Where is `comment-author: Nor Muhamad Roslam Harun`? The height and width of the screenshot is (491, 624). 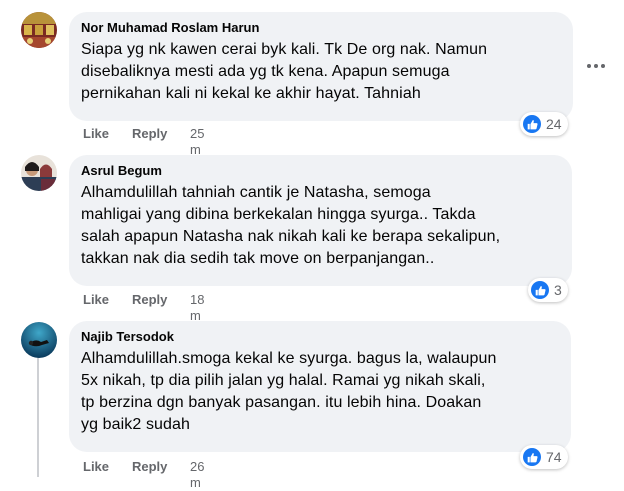 comment-author: Nor Muhamad Roslam Harun is located at coordinates (321, 28).